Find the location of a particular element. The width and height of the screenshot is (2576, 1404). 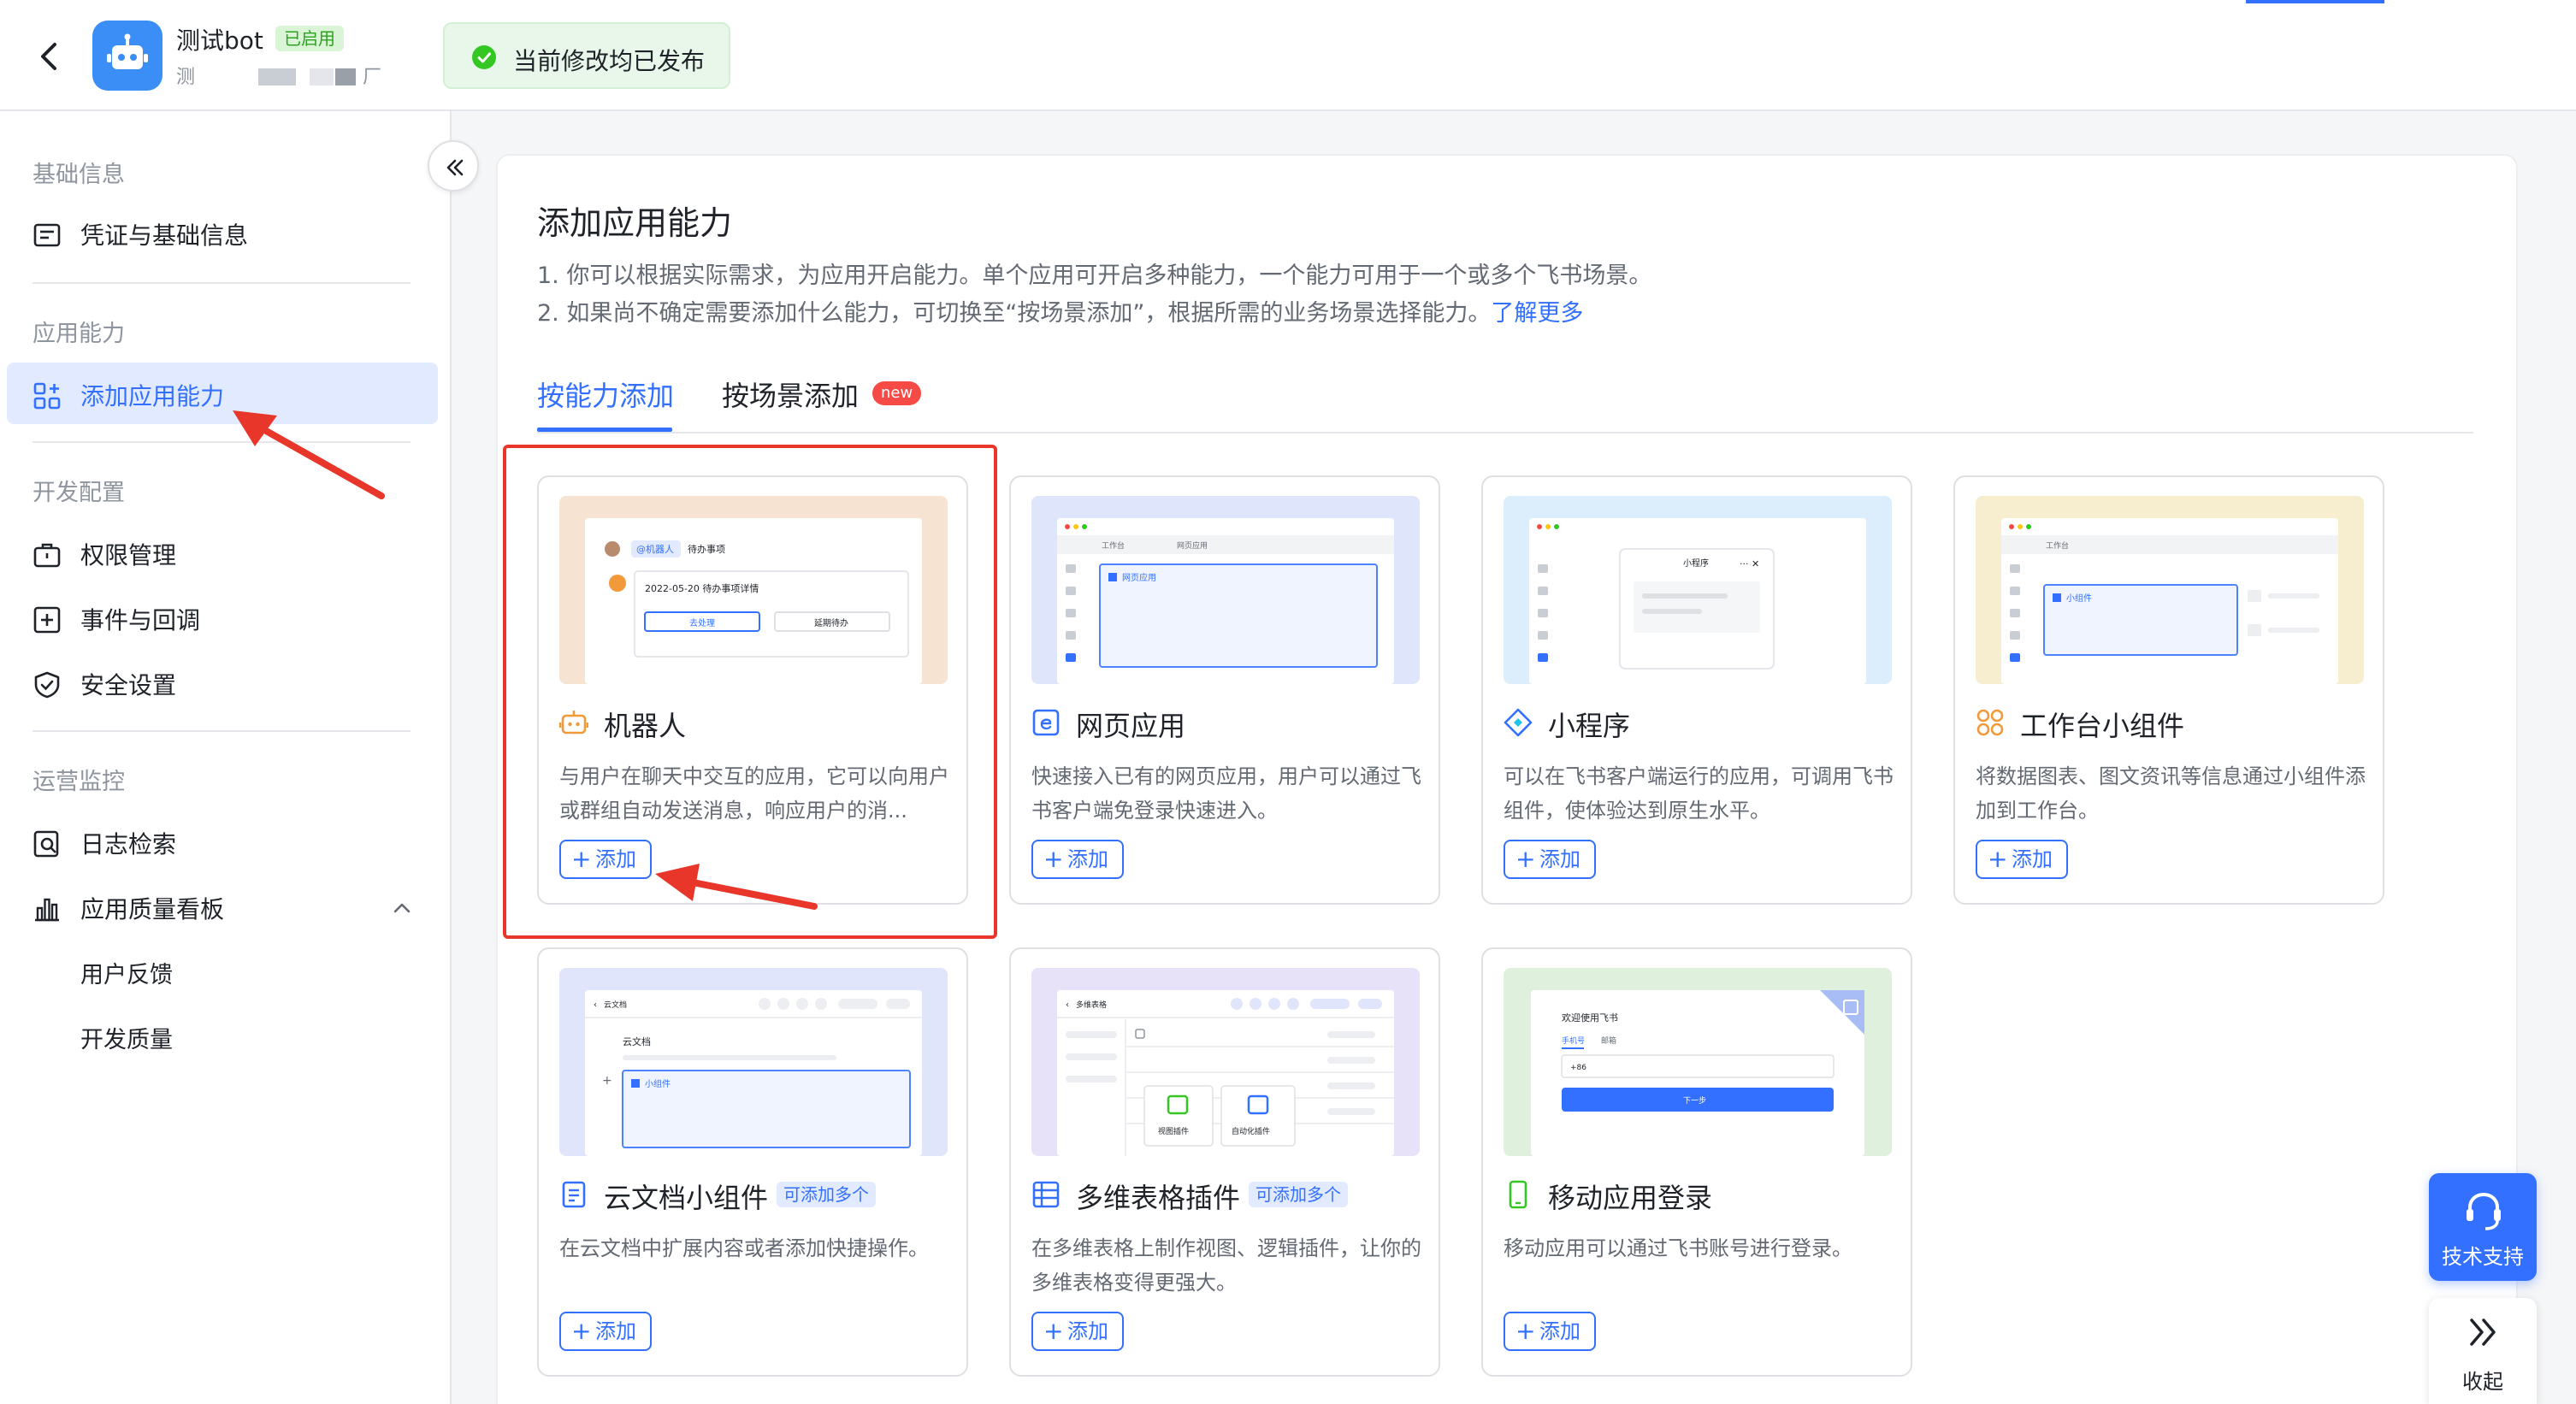

sidebar-group-capability: 应用能力 is located at coordinates (78, 334).